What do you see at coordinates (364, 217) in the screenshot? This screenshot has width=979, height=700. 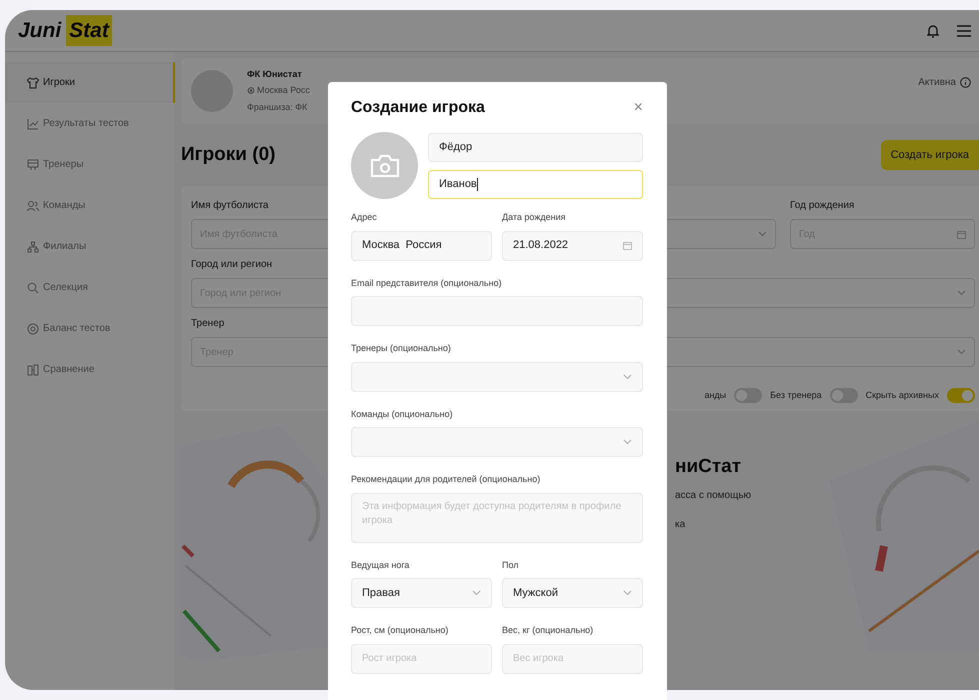 I see `field-label: Адрес` at bounding box center [364, 217].